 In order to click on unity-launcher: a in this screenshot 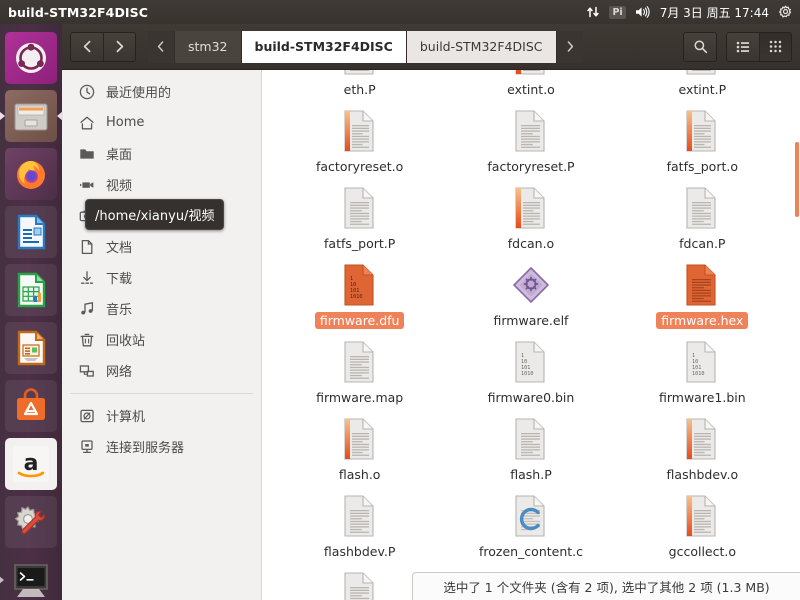, I will do `click(31, 312)`.